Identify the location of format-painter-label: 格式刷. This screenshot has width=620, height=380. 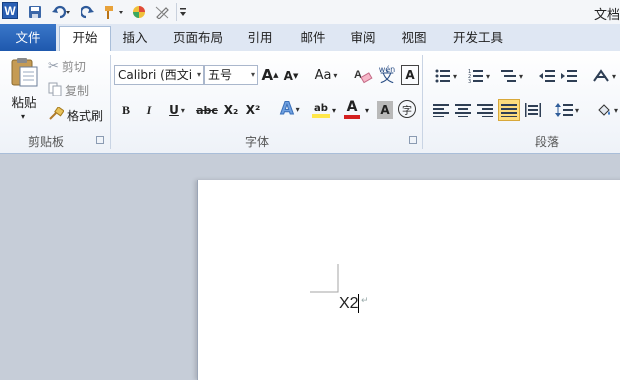
(85, 116).